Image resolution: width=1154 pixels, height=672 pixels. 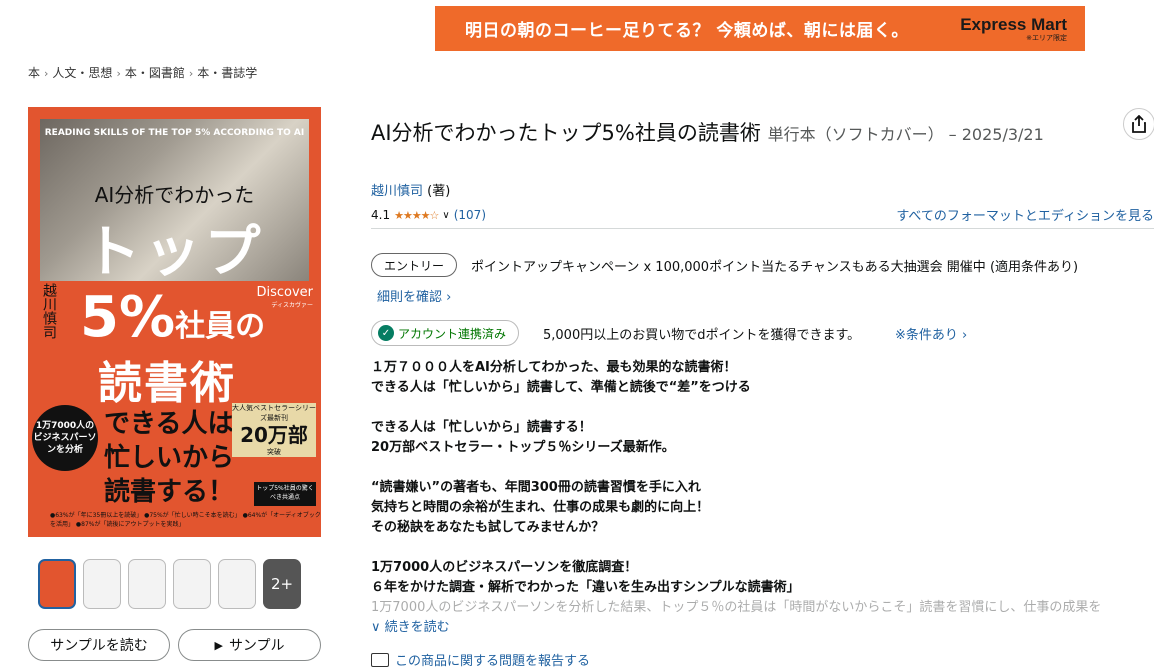 I want to click on account-linked-label: アカウント連携済み, so click(x=452, y=333).